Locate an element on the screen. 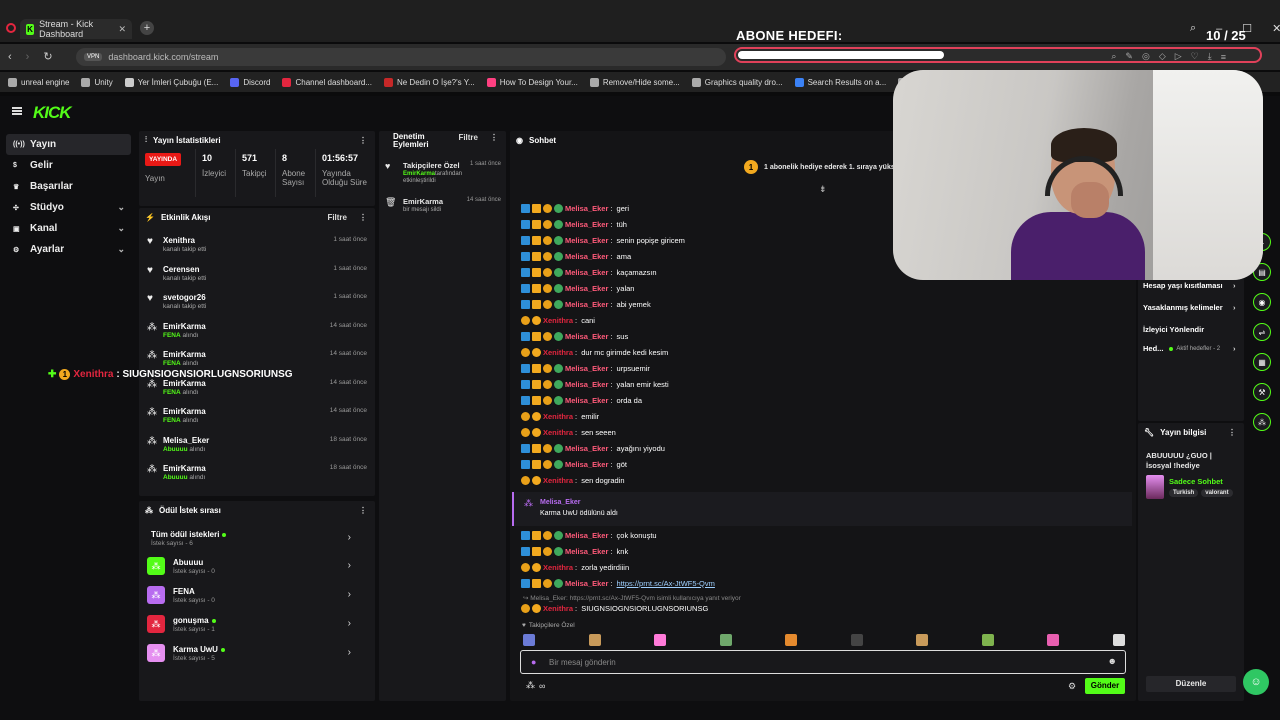 The image size is (1280, 720). sidebar-item-4: ▣ Kanal ⌄ is located at coordinates (68, 228).